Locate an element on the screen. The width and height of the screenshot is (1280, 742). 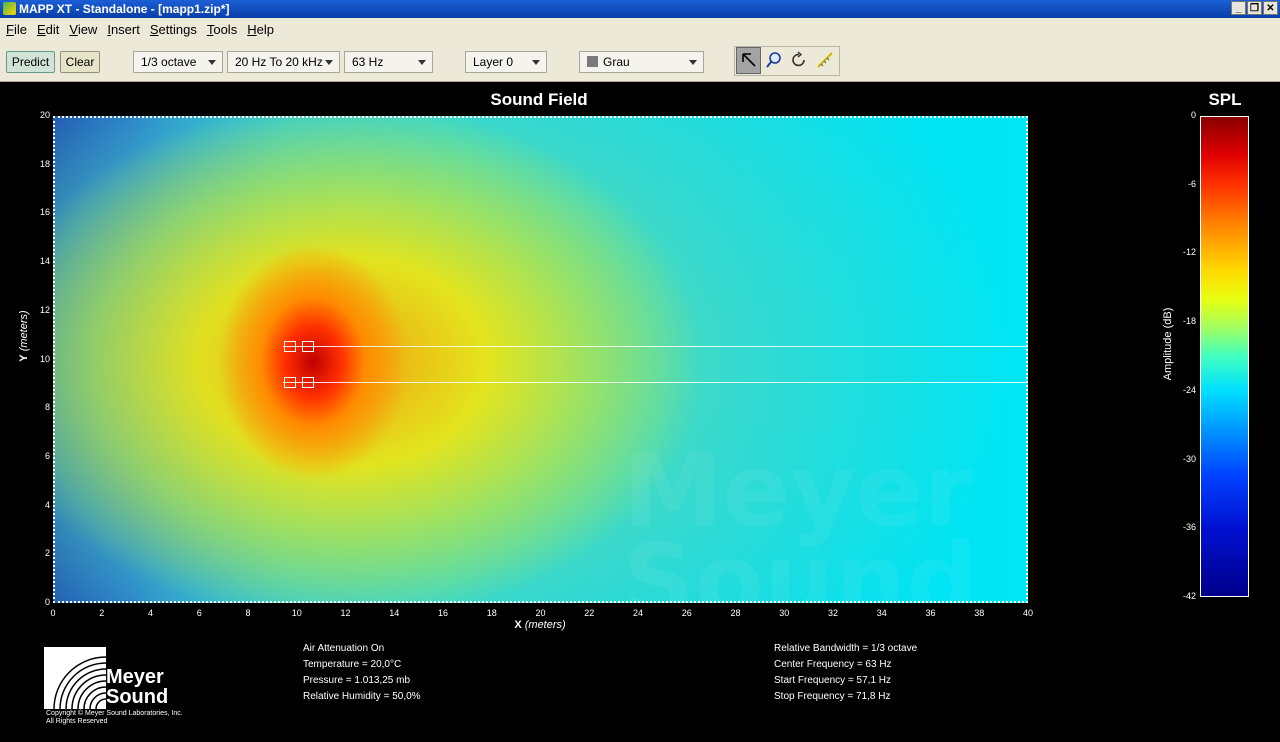
menu-tools: Tools is located at coordinates (221, 29).